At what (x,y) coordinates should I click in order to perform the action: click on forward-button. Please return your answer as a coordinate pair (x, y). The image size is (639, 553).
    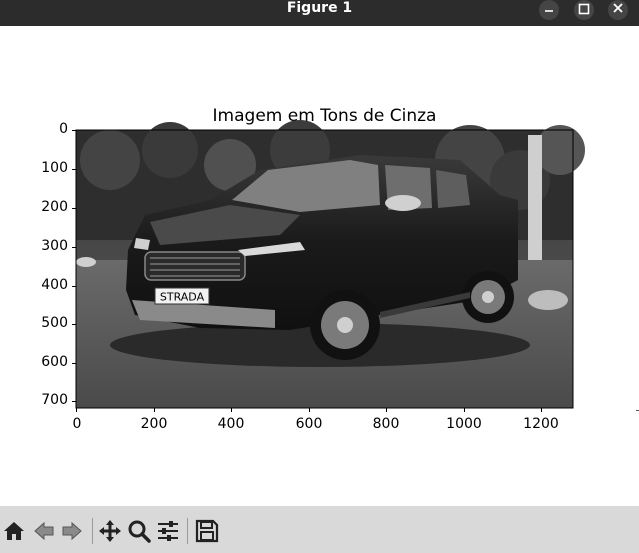
    Looking at the image, I should click on (72, 531).